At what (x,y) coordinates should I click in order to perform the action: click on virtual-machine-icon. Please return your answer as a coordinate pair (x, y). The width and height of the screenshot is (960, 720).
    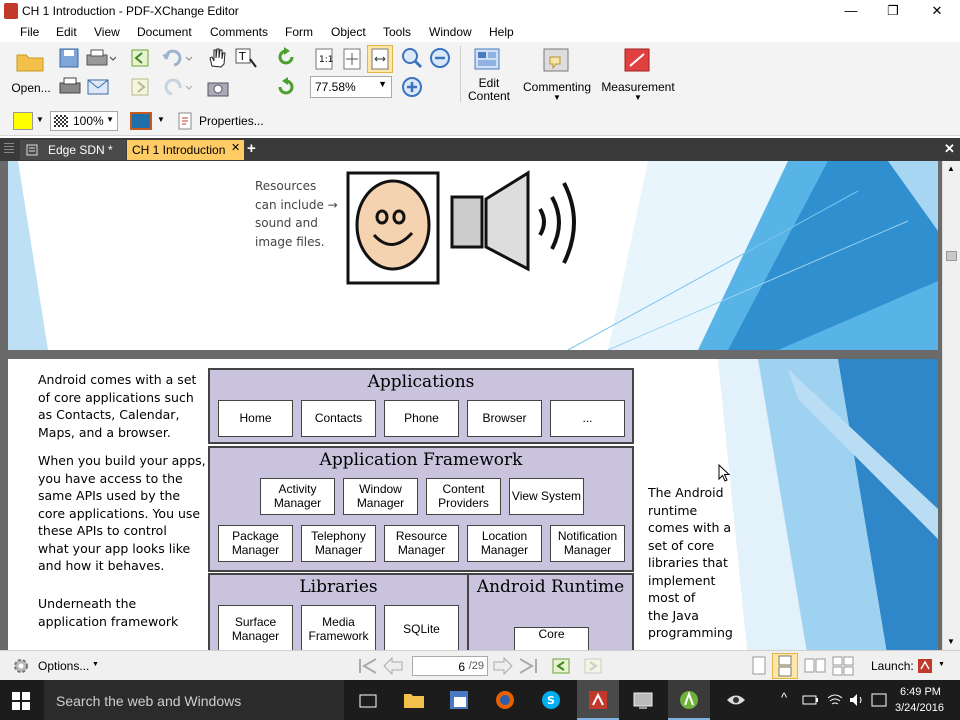
    Looking at the image, I should click on (643, 700).